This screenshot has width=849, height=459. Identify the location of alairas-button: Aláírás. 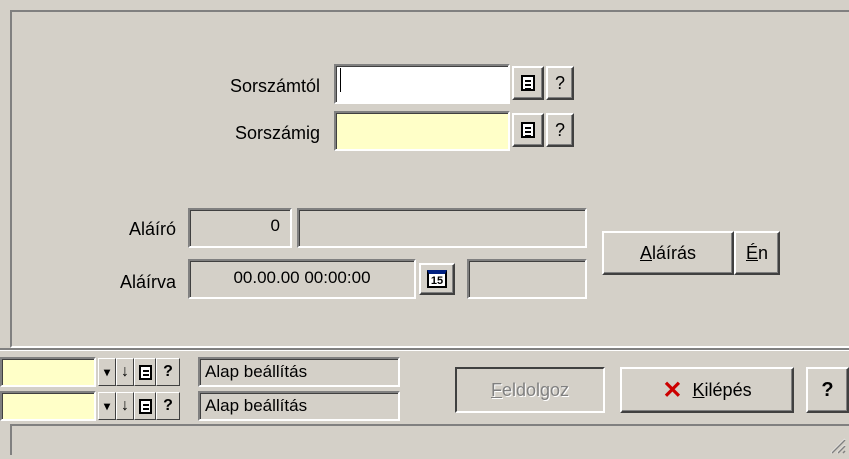
(668, 253).